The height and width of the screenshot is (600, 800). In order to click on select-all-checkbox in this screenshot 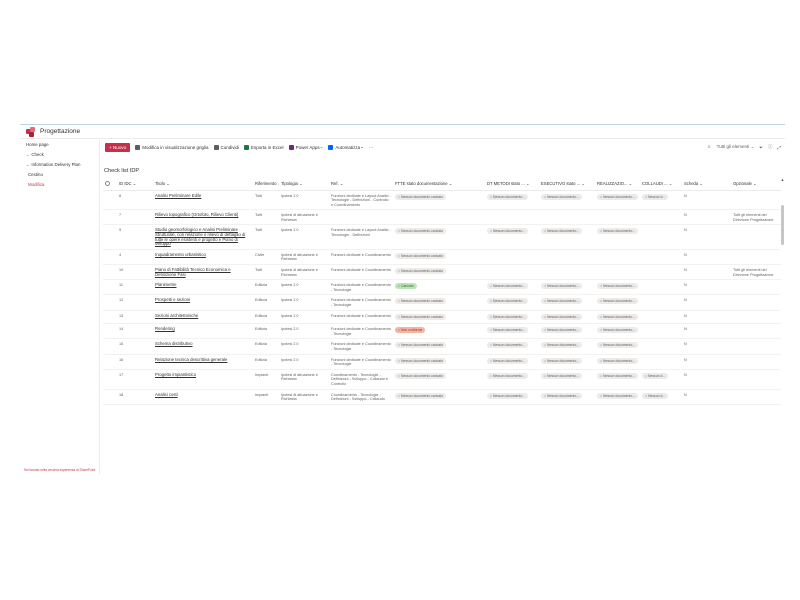, I will do `click(110, 184)`.